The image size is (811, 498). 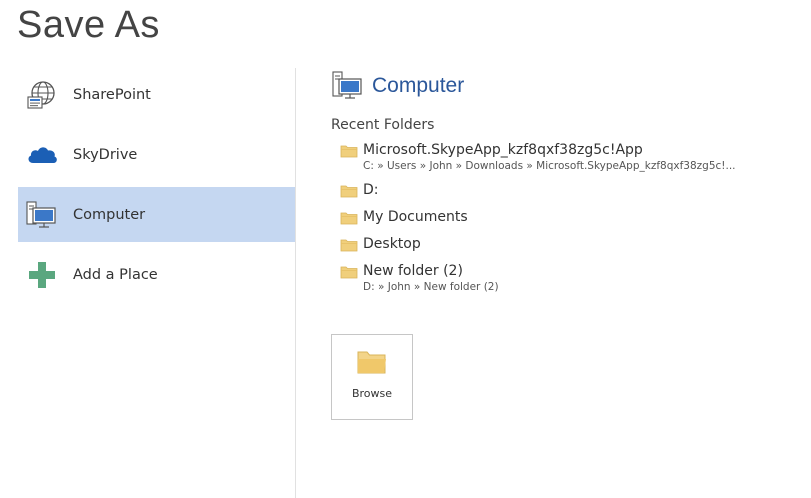 I want to click on recent-folder-item: Desktop, so click(x=570, y=244).